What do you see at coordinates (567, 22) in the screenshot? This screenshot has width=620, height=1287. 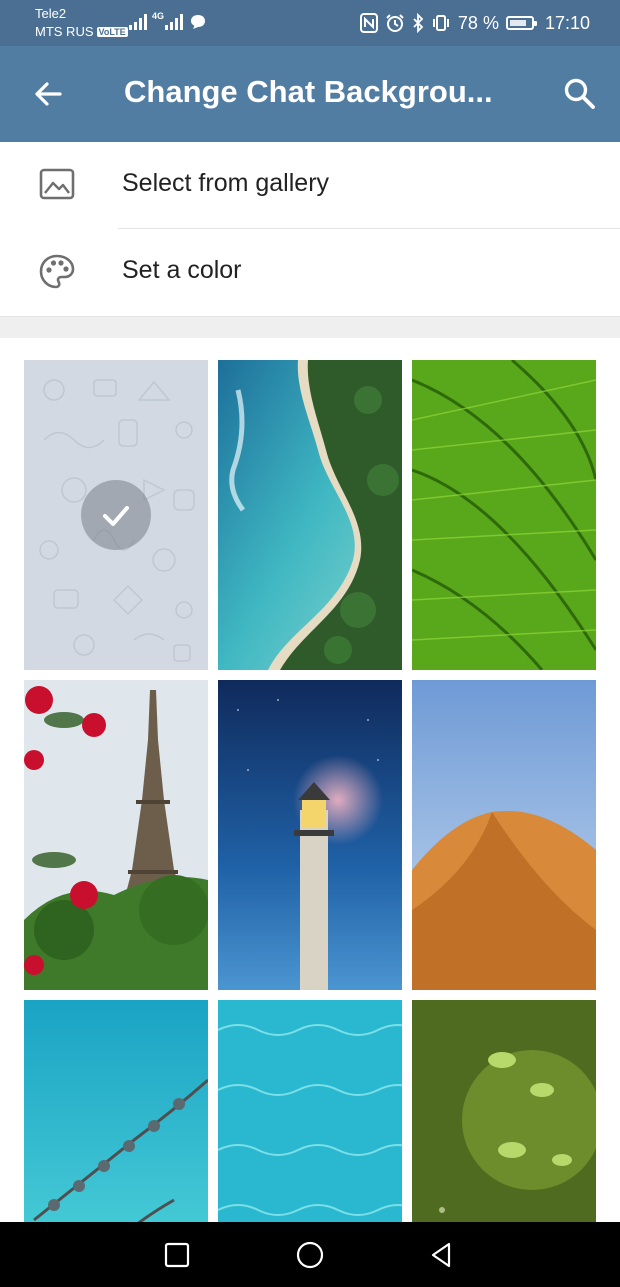 I see `clock: 17:10` at bounding box center [567, 22].